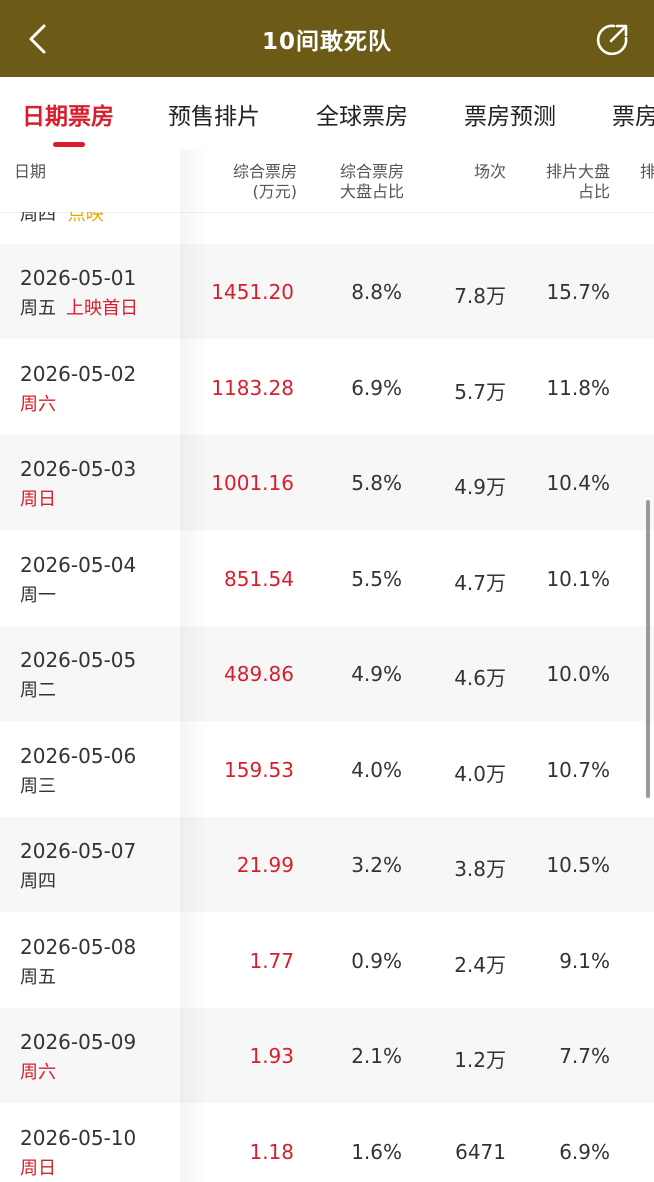  What do you see at coordinates (38, 881) in the screenshot?
I see `row-weekday: 周四` at bounding box center [38, 881].